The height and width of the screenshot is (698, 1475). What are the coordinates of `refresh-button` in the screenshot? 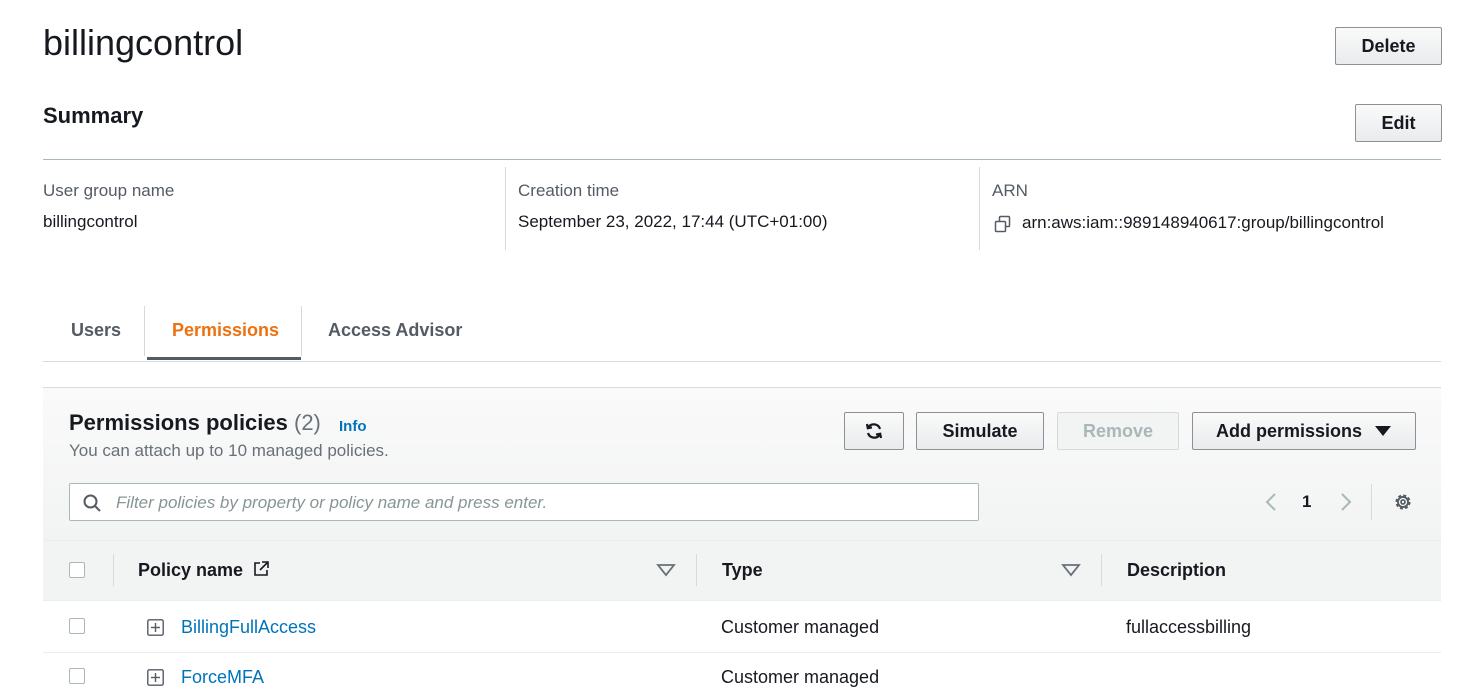 It's located at (874, 431).